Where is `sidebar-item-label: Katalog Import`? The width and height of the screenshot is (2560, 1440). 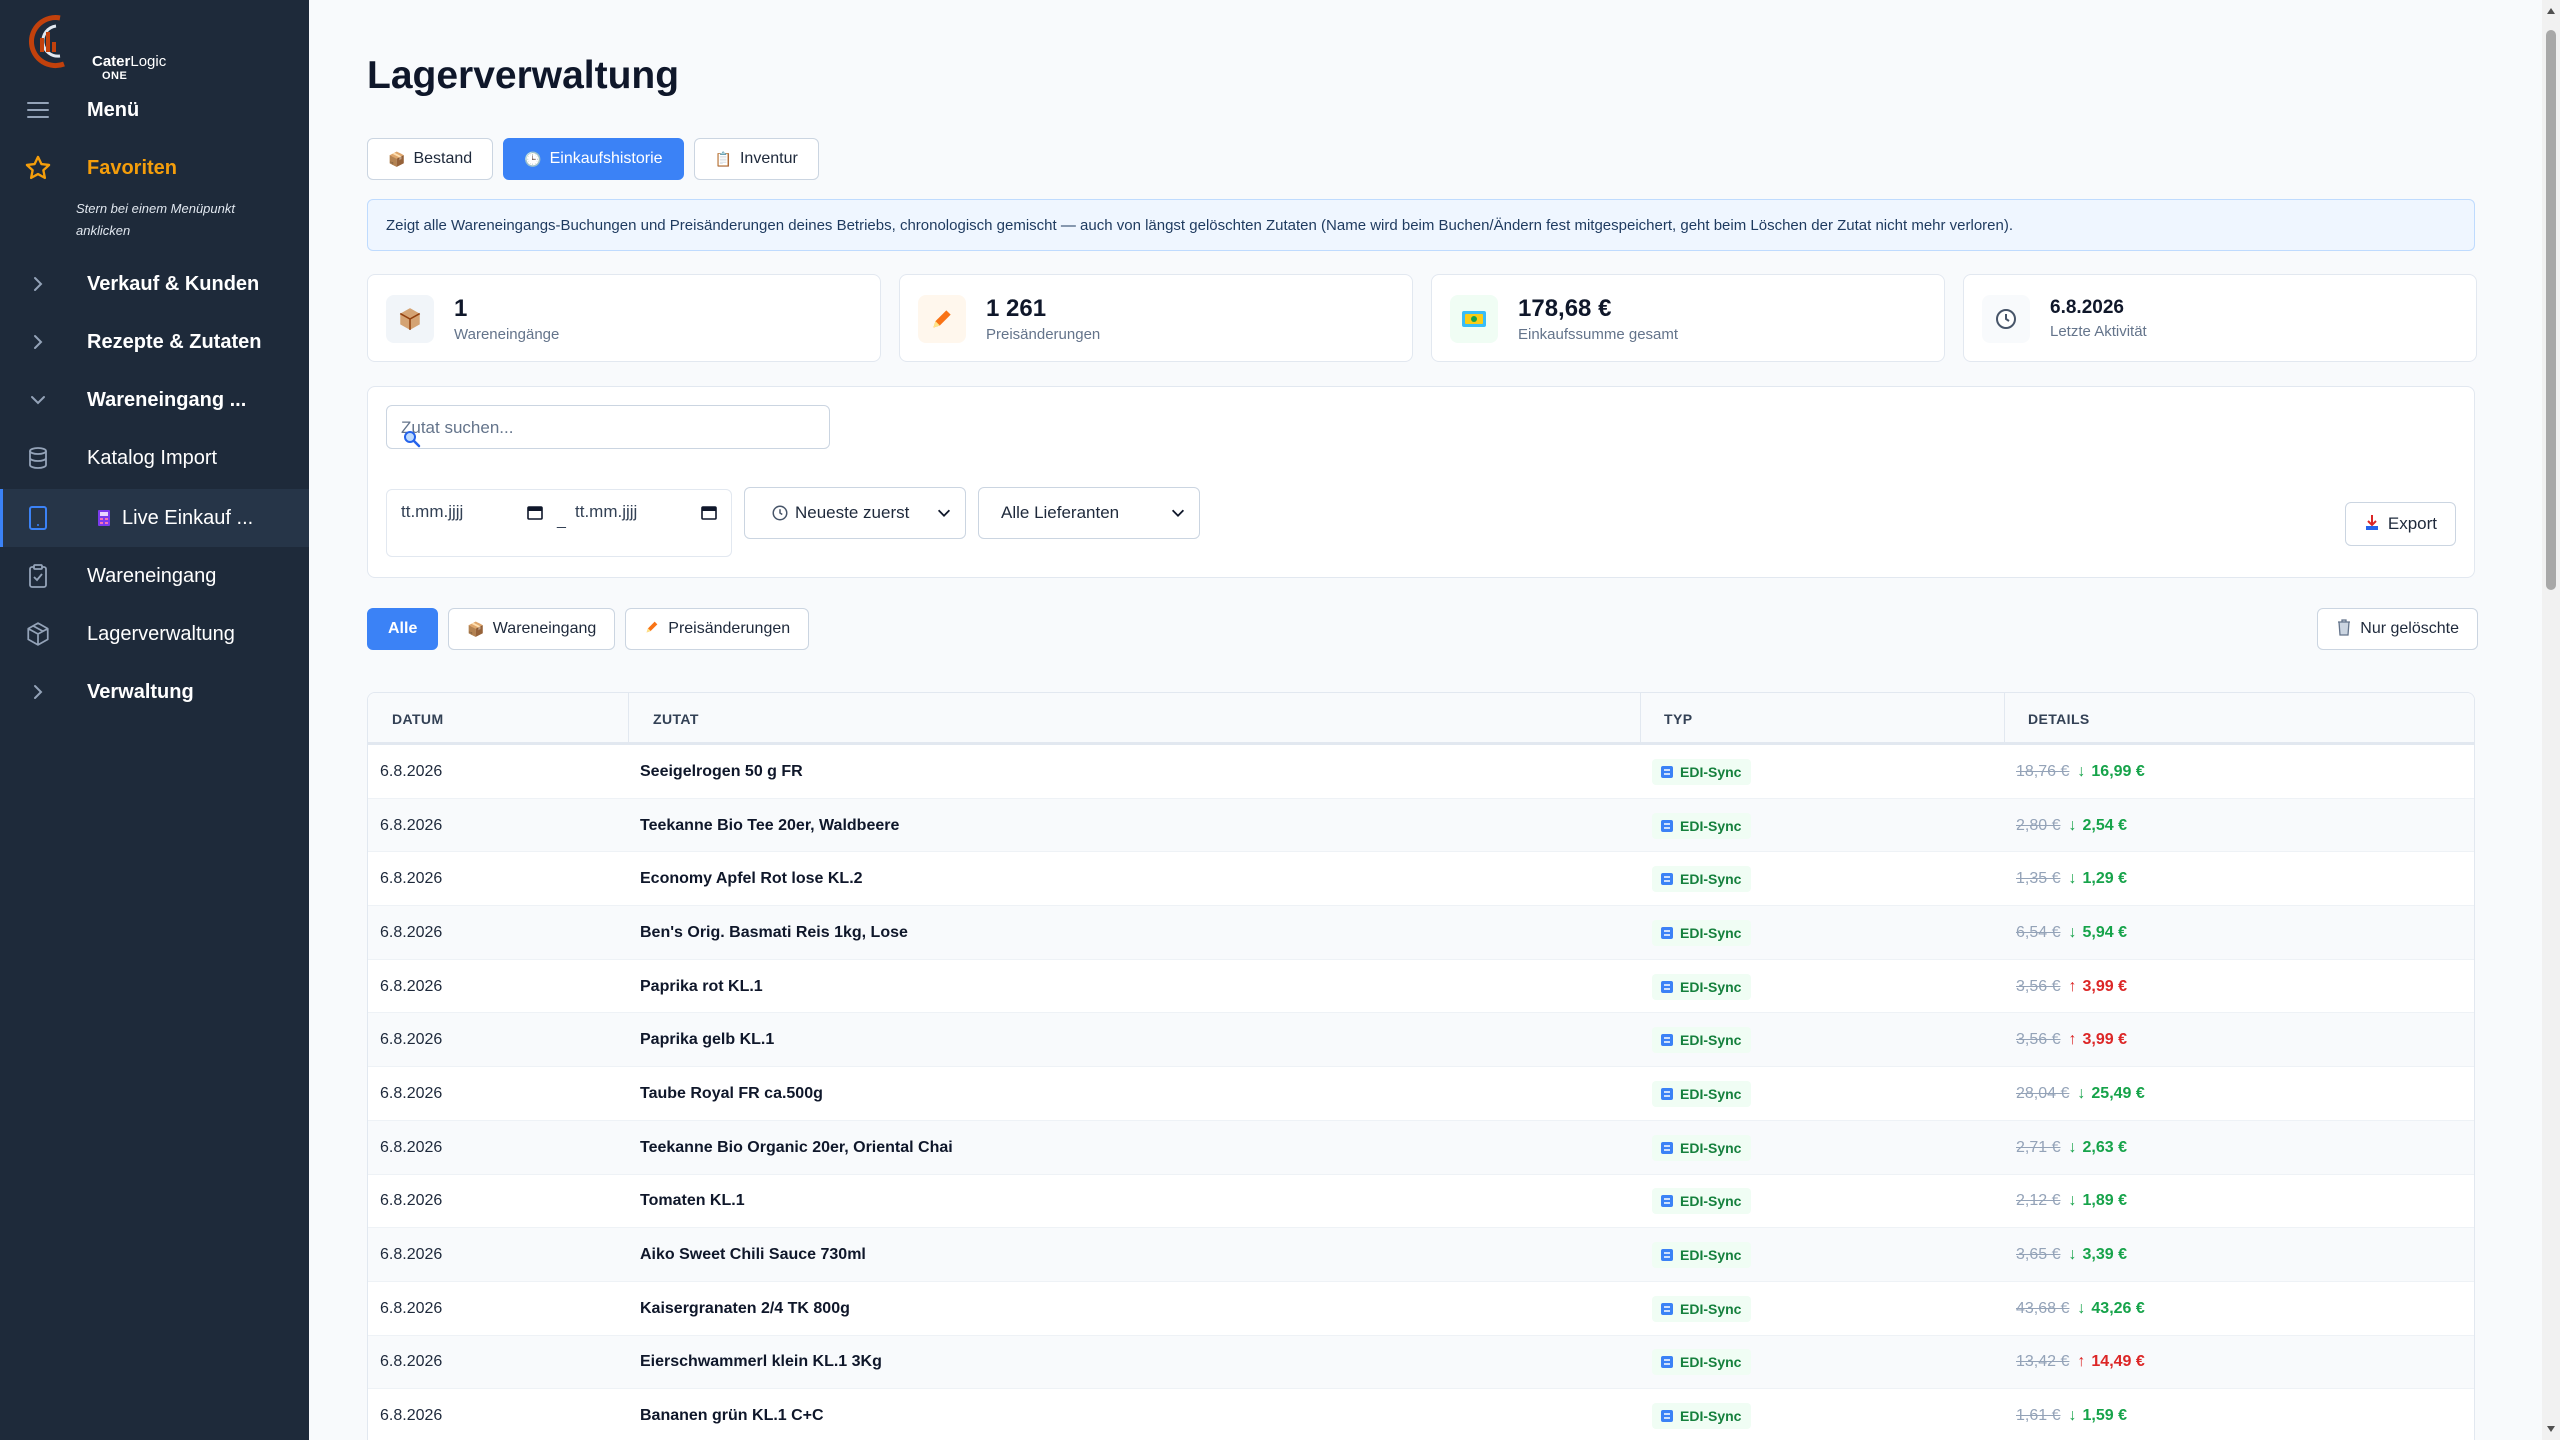
sidebar-item-label: Katalog Import is located at coordinates (152, 457).